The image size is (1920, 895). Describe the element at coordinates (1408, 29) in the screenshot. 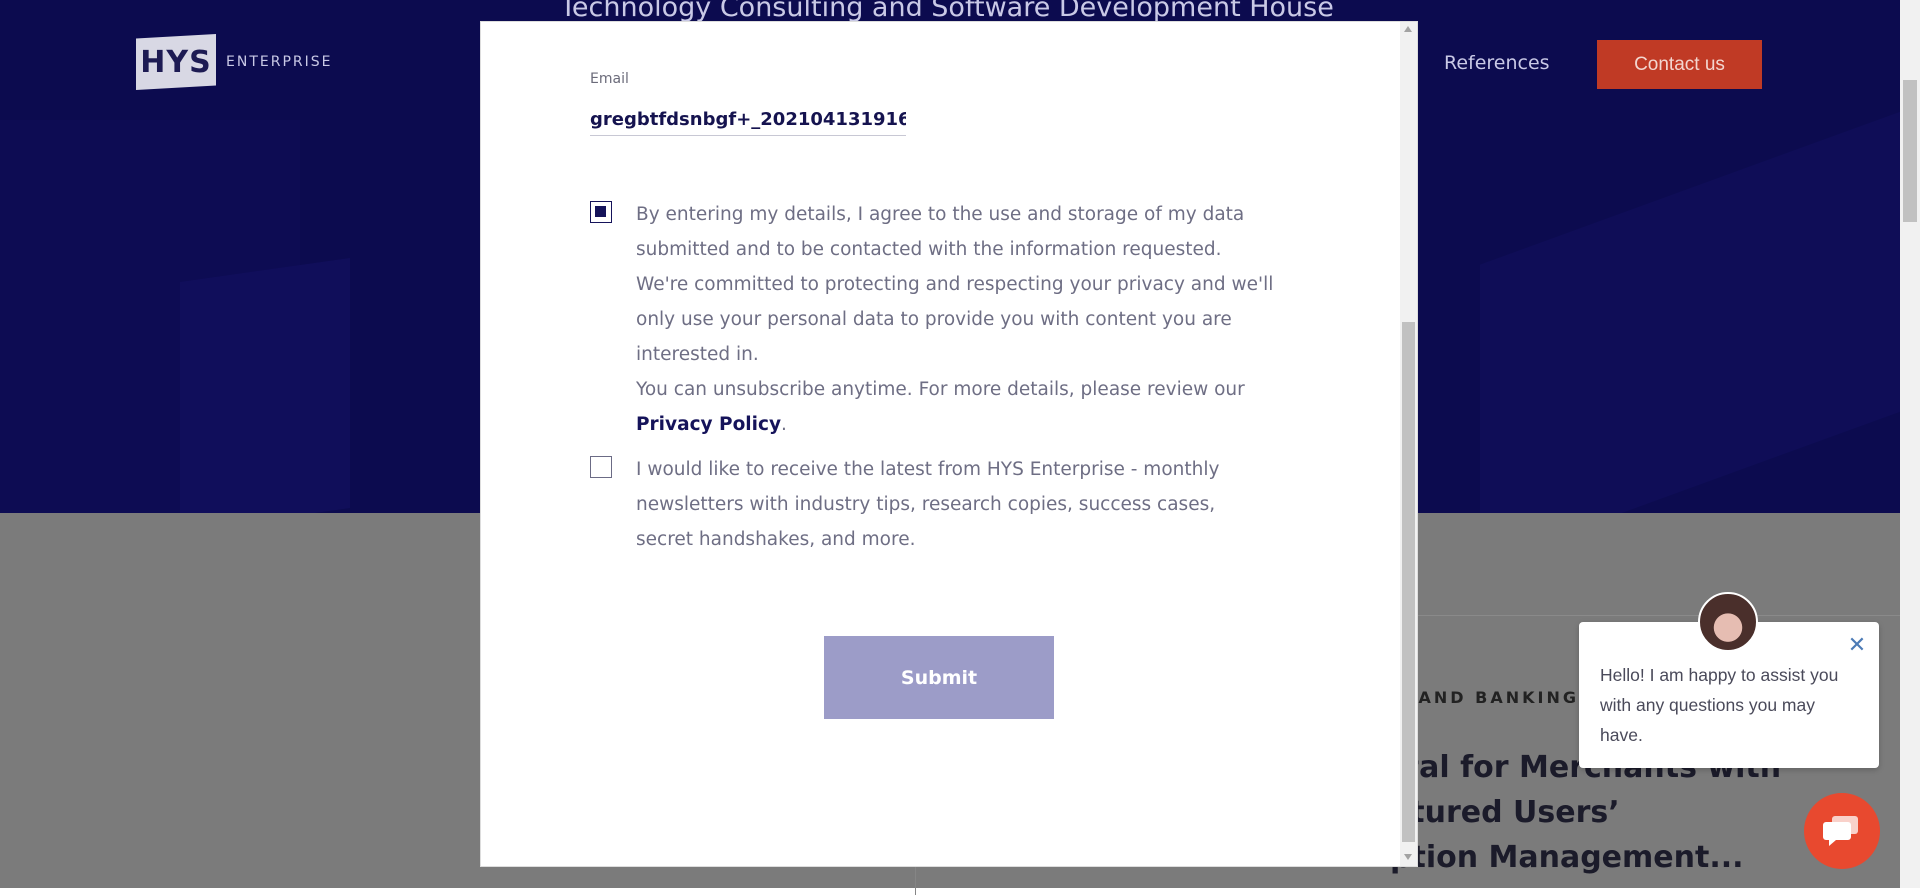

I see `scroll-up-icon` at that location.